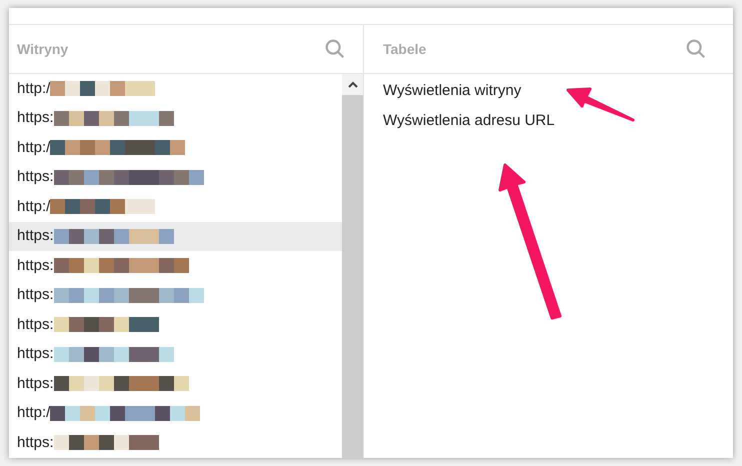  Describe the element at coordinates (600, 105) in the screenshot. I see `annotation-arrow` at that location.